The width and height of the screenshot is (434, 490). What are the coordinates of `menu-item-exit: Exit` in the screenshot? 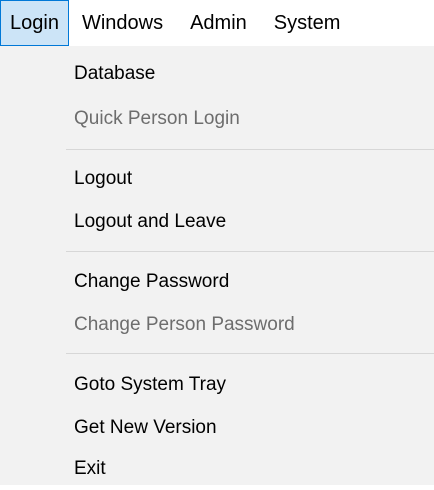 It's located at (217, 469).